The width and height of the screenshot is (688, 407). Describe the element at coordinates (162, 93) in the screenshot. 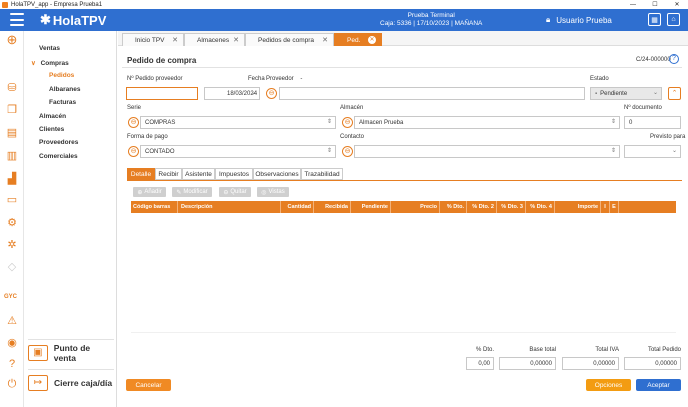

I see `pedido-proveedor-input` at that location.